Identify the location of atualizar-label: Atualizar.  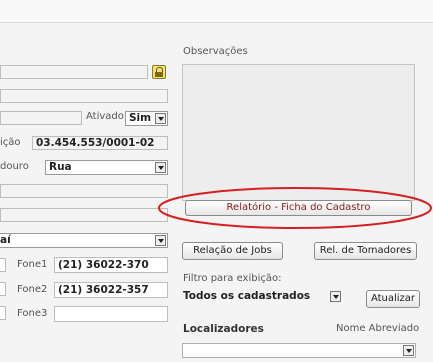
(393, 298).